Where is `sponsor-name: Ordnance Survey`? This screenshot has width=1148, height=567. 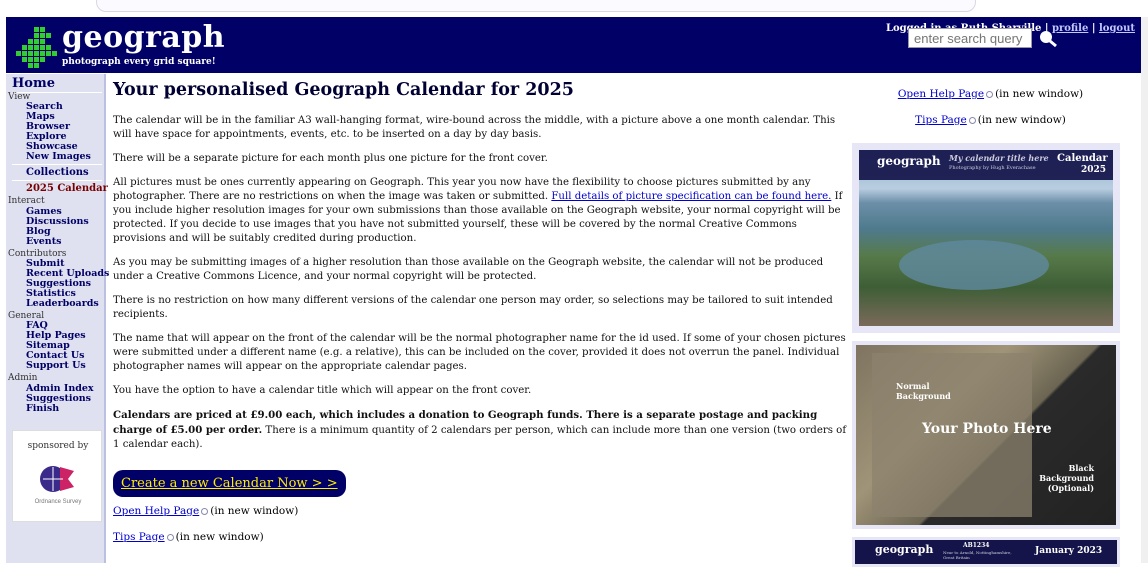 sponsor-name: Ordnance Survey is located at coordinates (58, 502).